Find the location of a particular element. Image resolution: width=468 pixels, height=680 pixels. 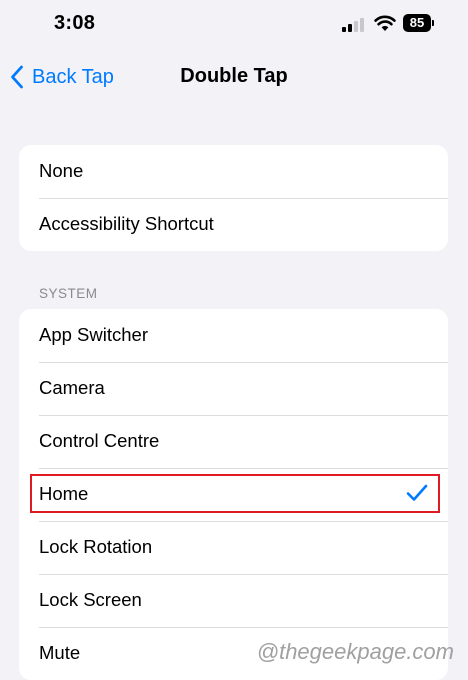

option-label: Camera is located at coordinates (72, 387).